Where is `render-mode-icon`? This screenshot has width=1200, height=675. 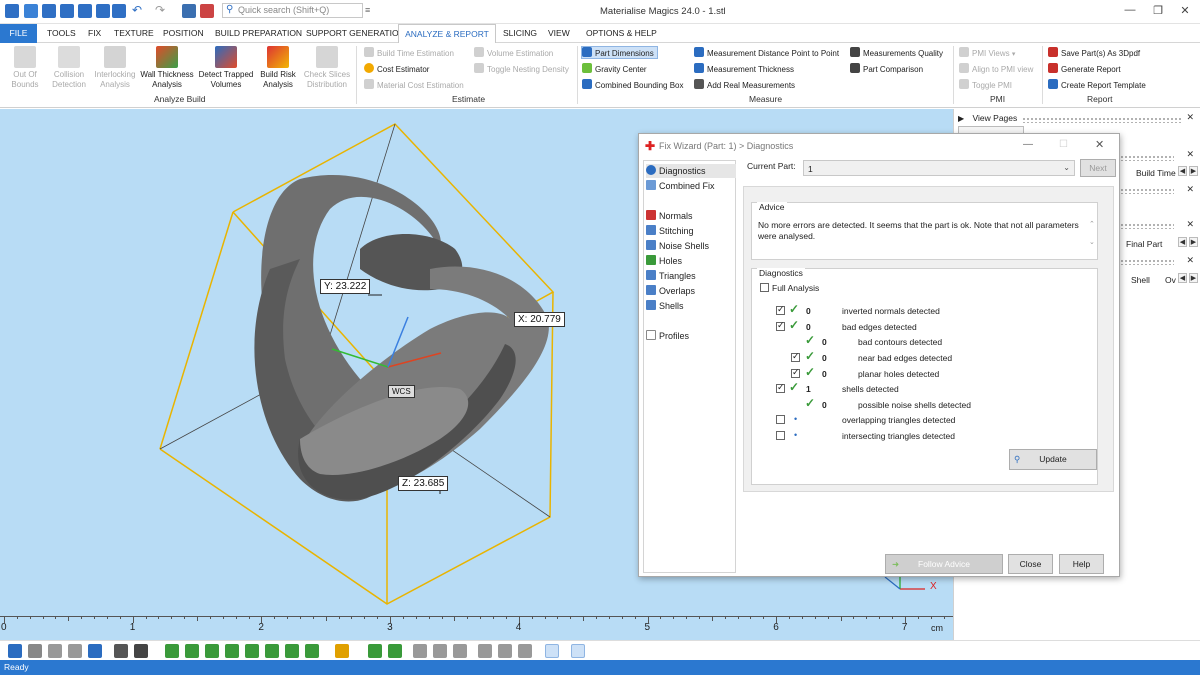 render-mode-icon is located at coordinates (121, 651).